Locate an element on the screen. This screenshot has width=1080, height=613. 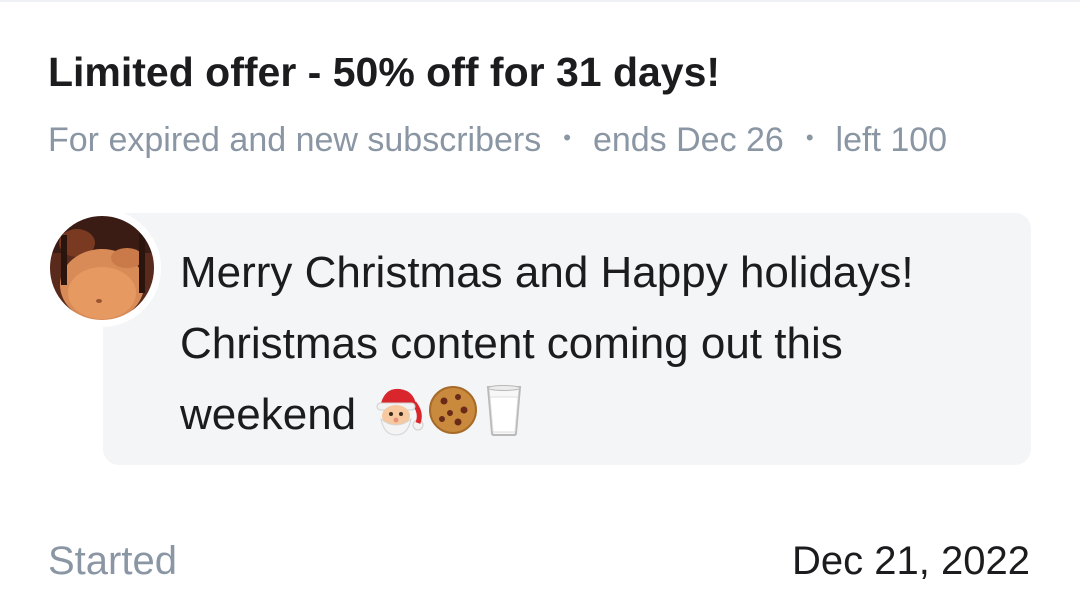
emoji-row is located at coordinates (448, 420).